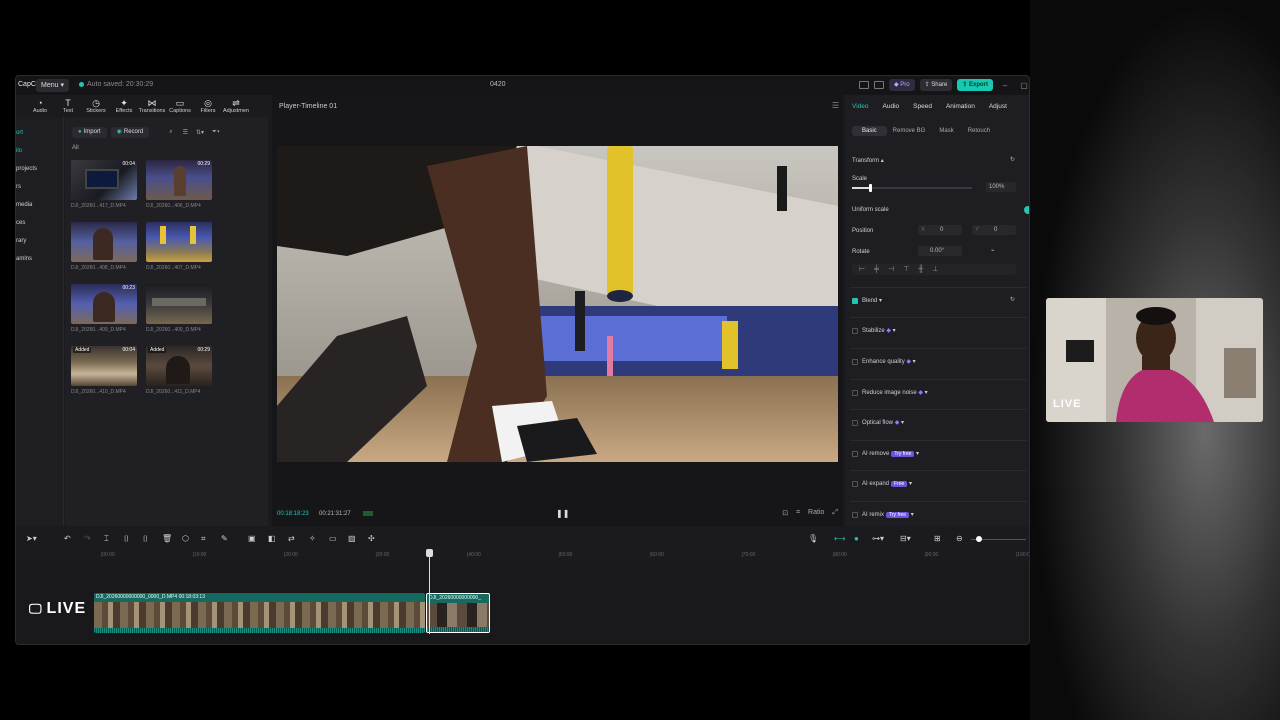  What do you see at coordinates (104, 304) in the screenshot?
I see `media-thumb-5: 00:23` at bounding box center [104, 304].